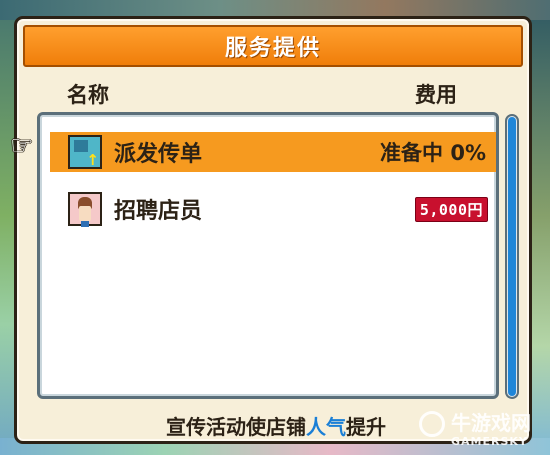 The image size is (550, 455). I want to click on staff-icon, so click(85, 209).